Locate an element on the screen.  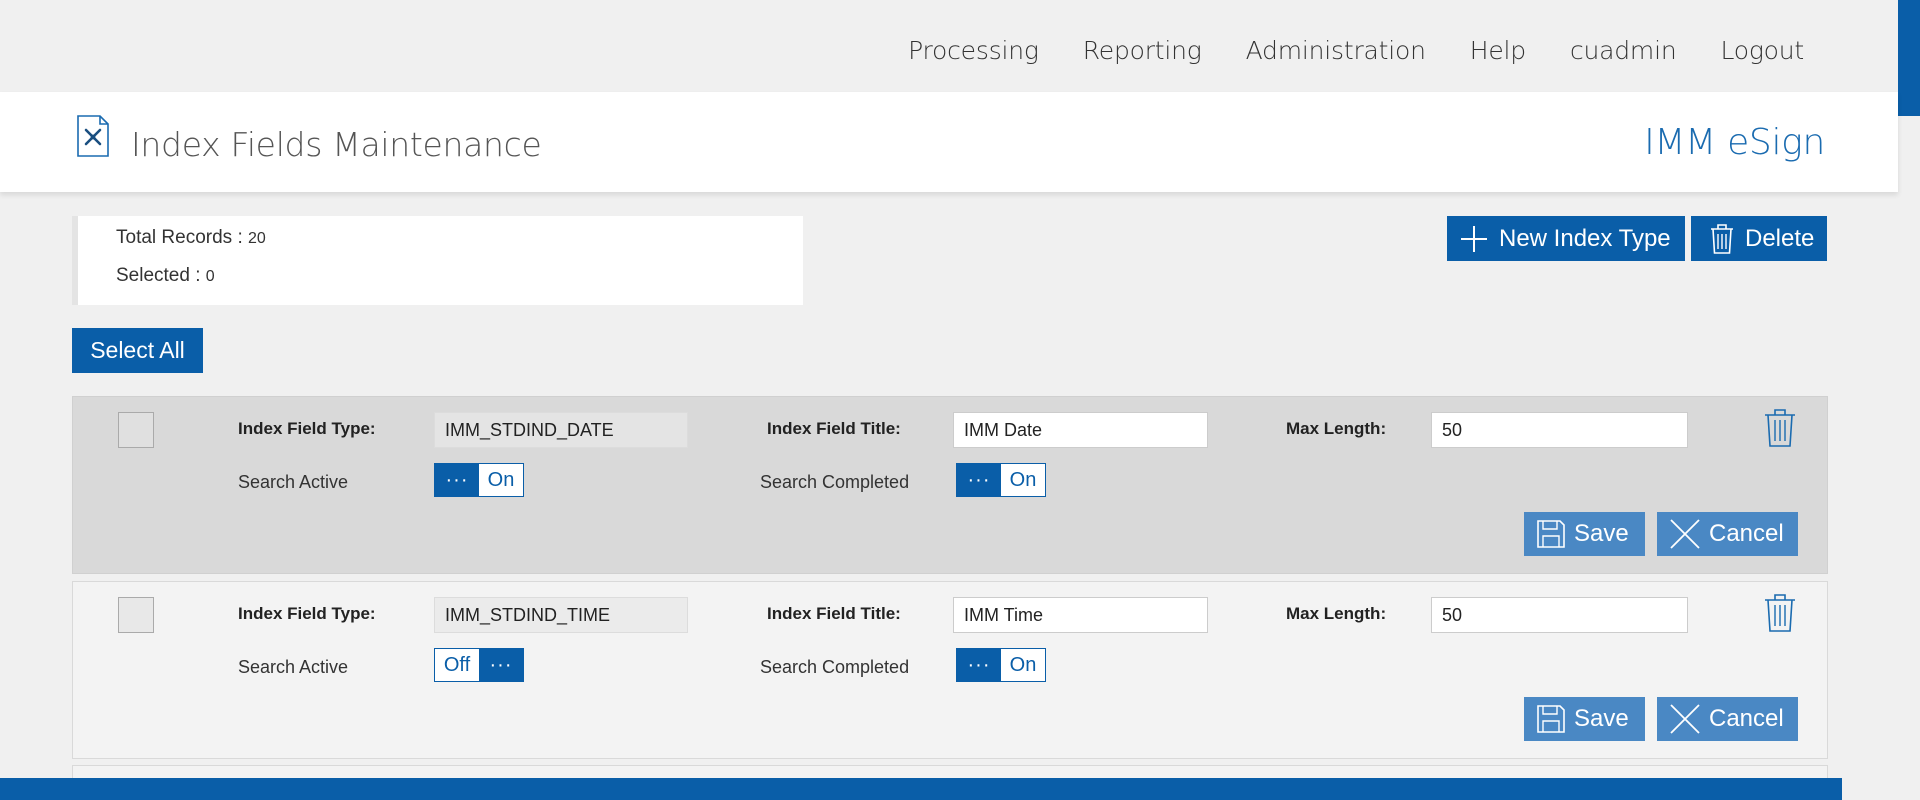
plus-icon is located at coordinates (1474, 238).